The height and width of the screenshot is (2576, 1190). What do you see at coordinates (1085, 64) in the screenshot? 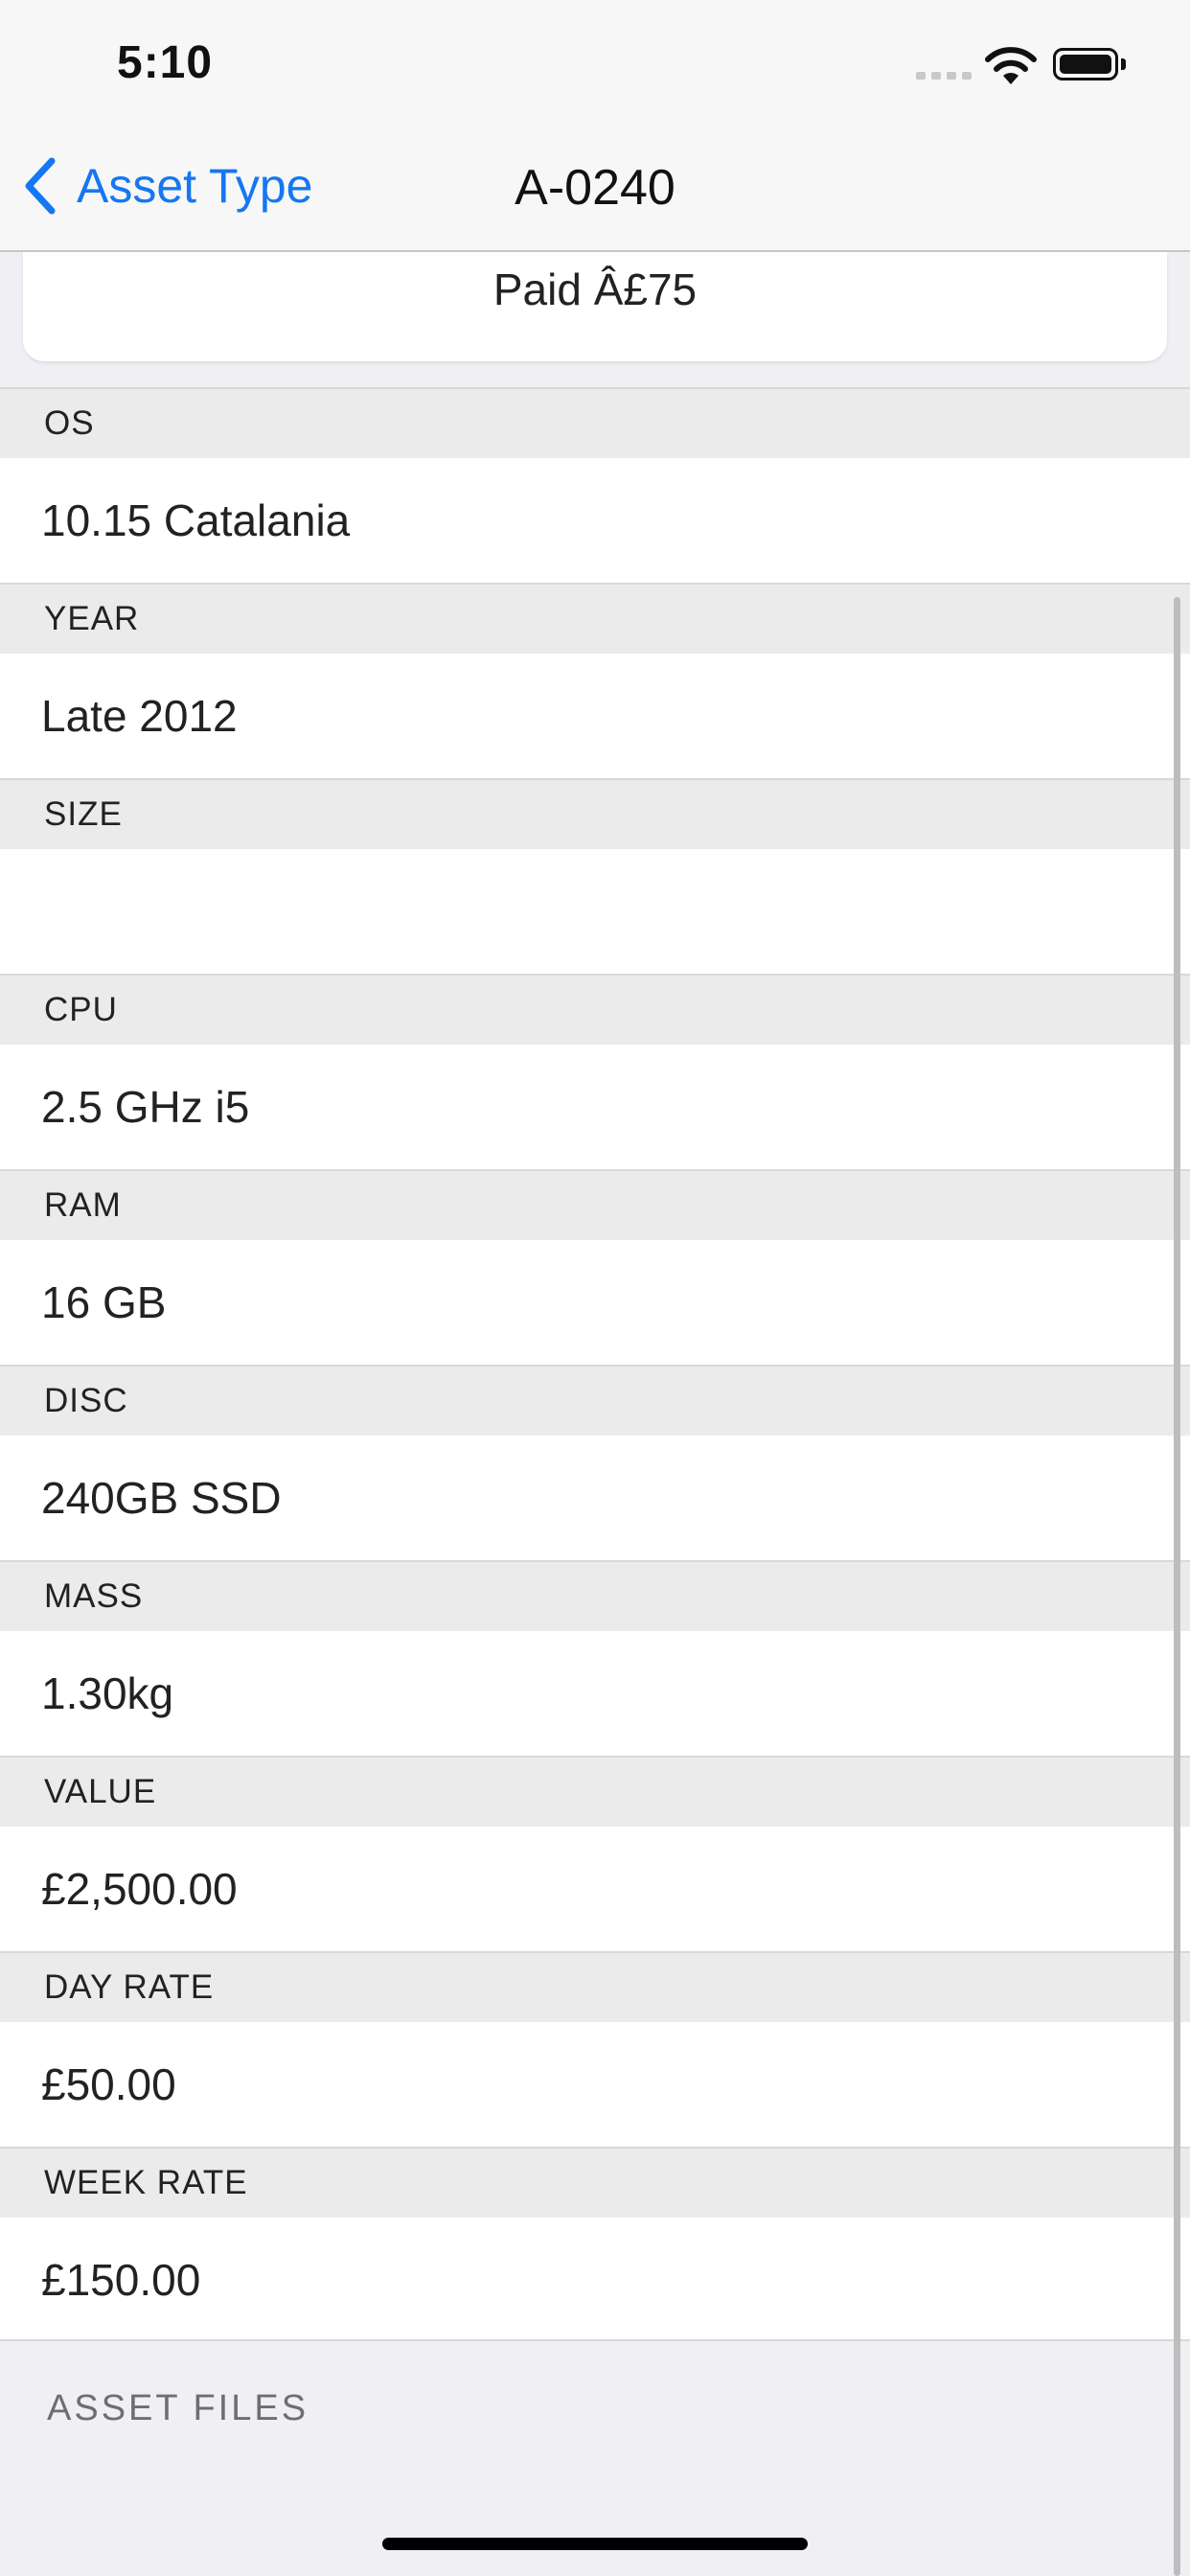
I see `battery-icon` at bounding box center [1085, 64].